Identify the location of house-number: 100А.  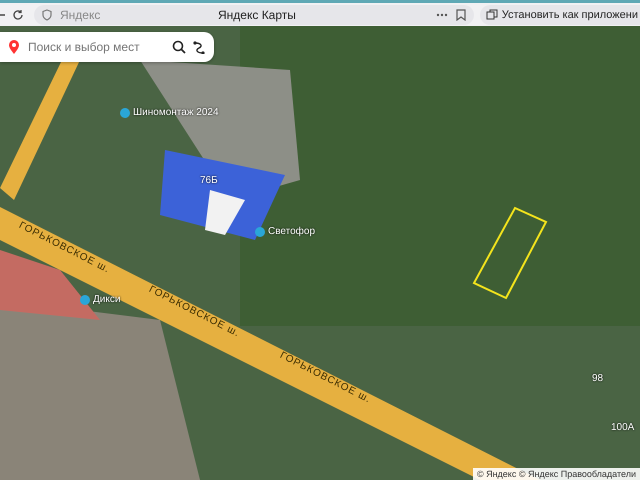
(622, 427).